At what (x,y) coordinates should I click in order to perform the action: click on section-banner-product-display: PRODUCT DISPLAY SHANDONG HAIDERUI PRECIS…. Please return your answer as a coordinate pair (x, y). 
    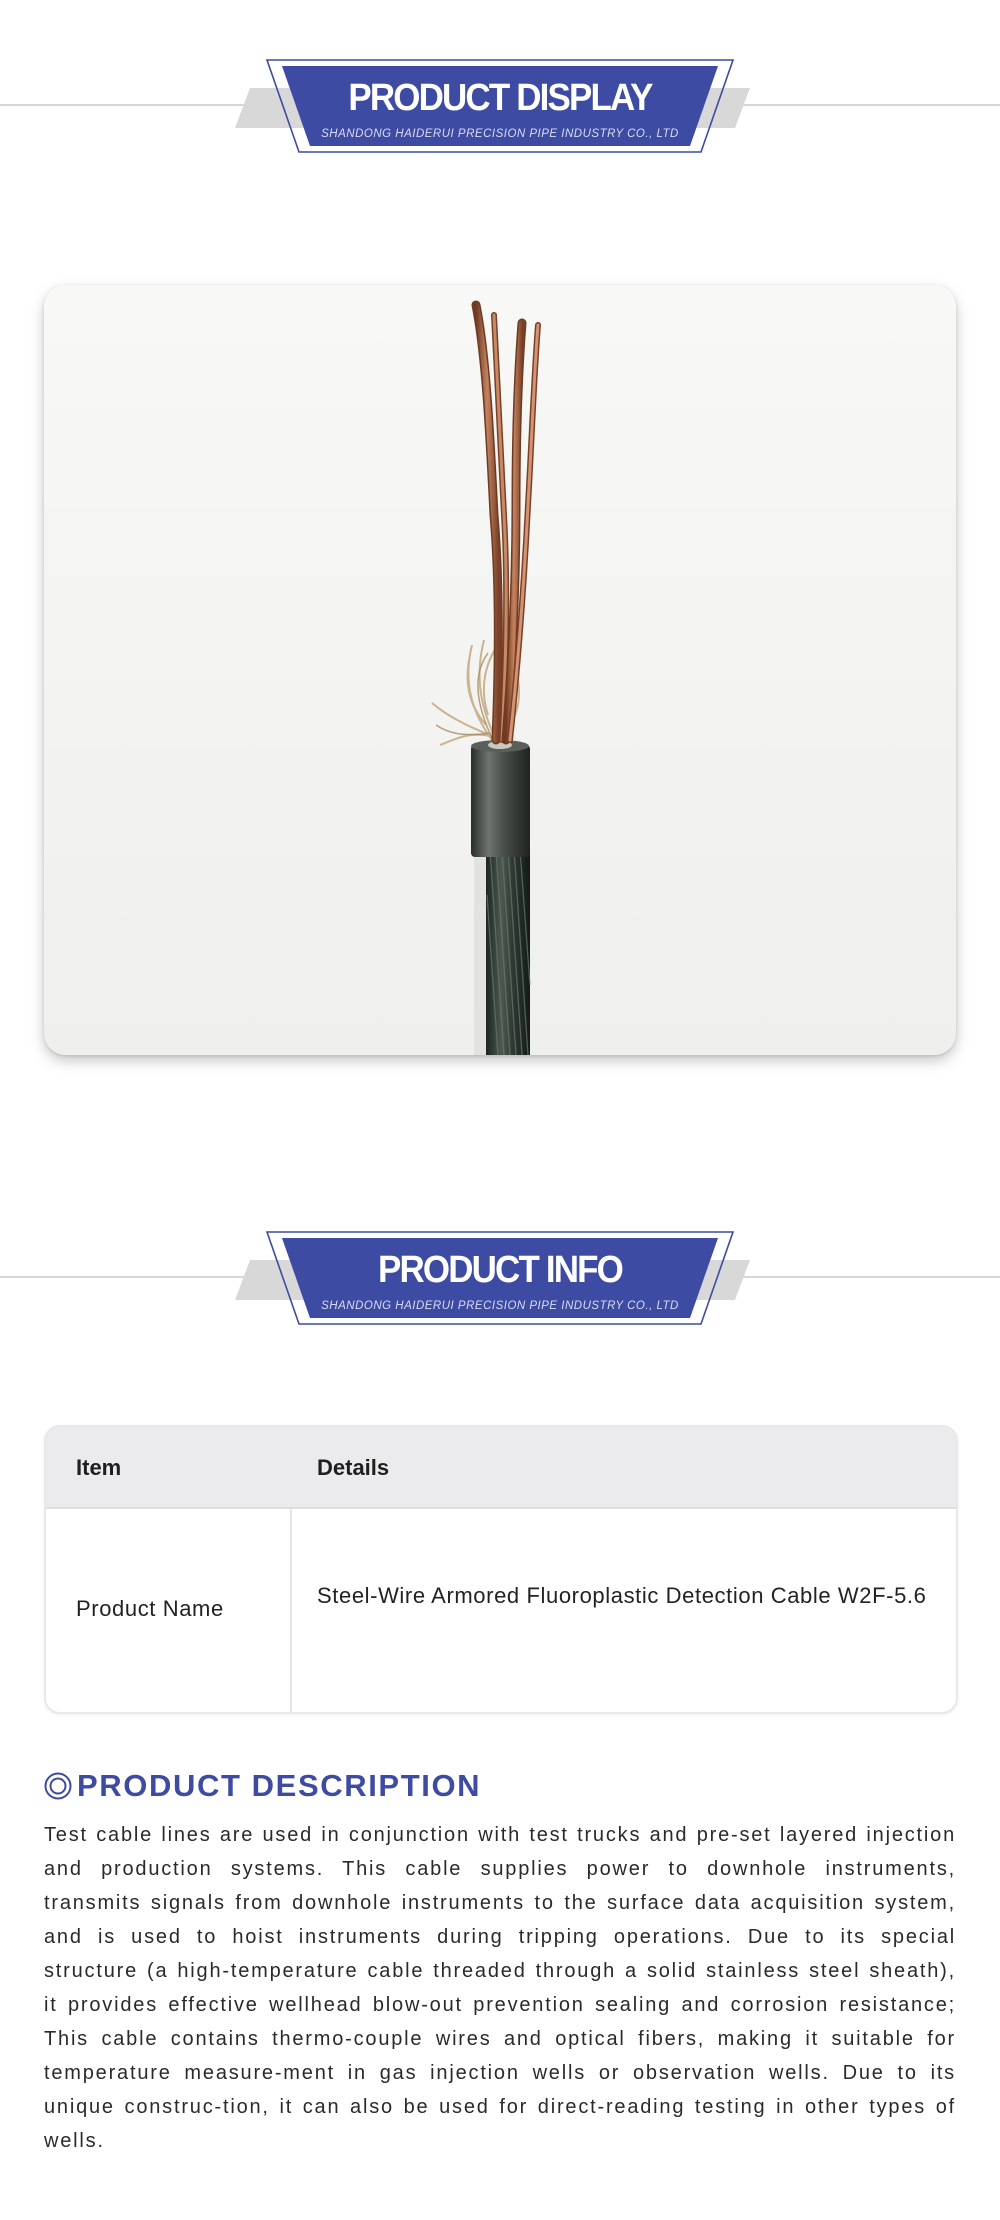
    Looking at the image, I should click on (500, 108).